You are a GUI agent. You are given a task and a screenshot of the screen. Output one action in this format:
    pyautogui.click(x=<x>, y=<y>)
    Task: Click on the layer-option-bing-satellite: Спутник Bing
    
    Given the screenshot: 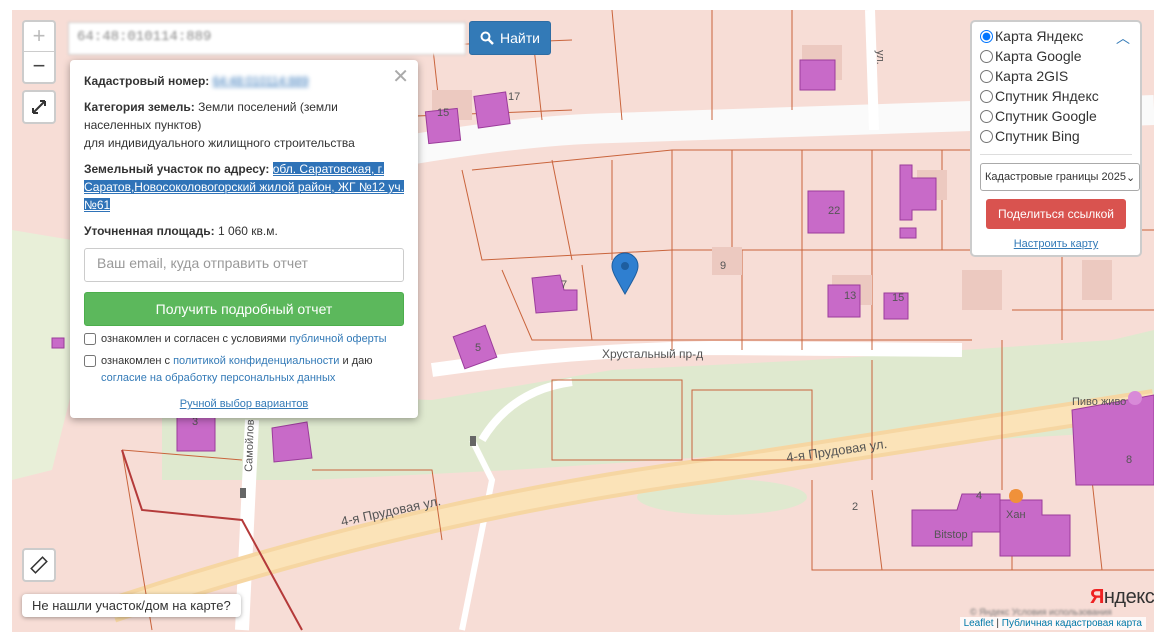 What is the action you would take?
    pyautogui.click(x=1056, y=136)
    